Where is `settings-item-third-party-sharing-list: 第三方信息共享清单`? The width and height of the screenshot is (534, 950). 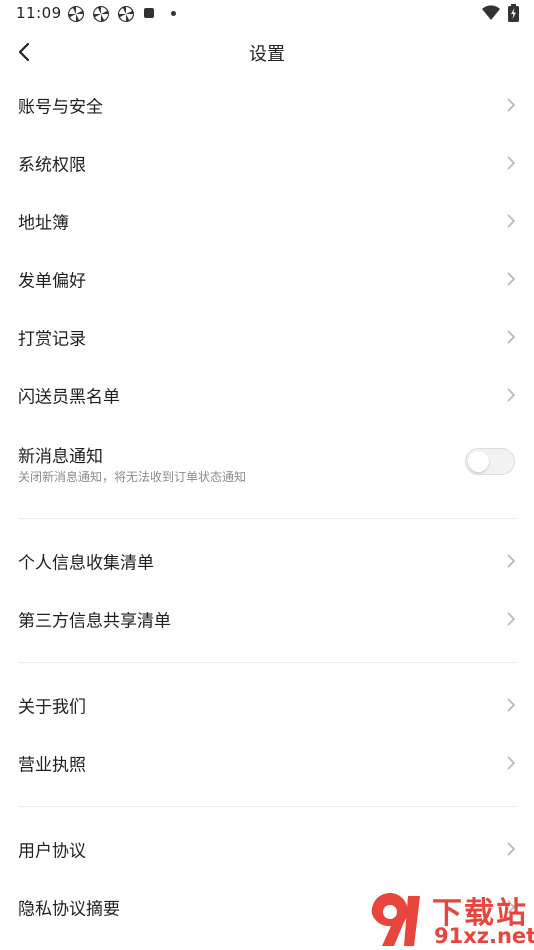
settings-item-third-party-sharing-list: 第三方信息共享清单 is located at coordinates (267, 619).